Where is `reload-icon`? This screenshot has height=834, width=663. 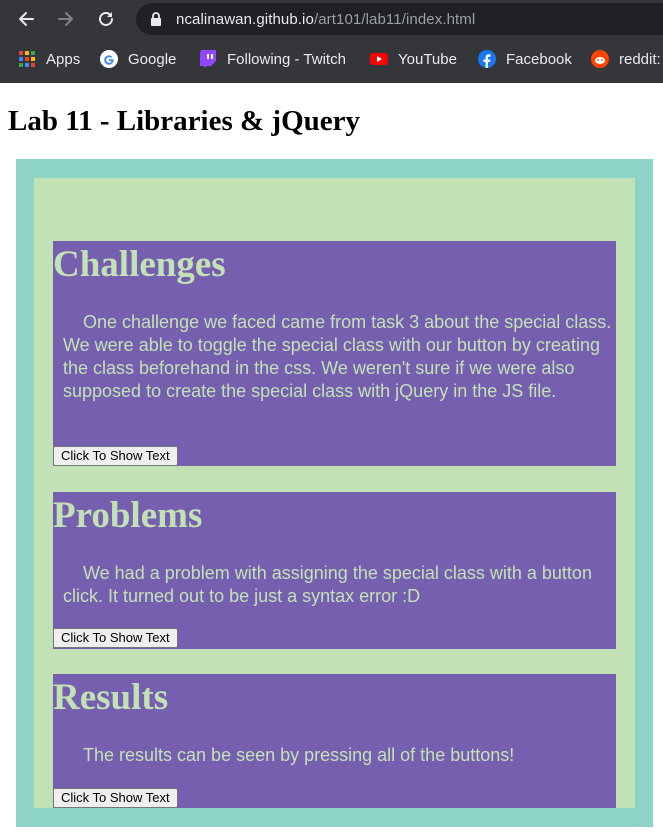 reload-icon is located at coordinates (106, 19).